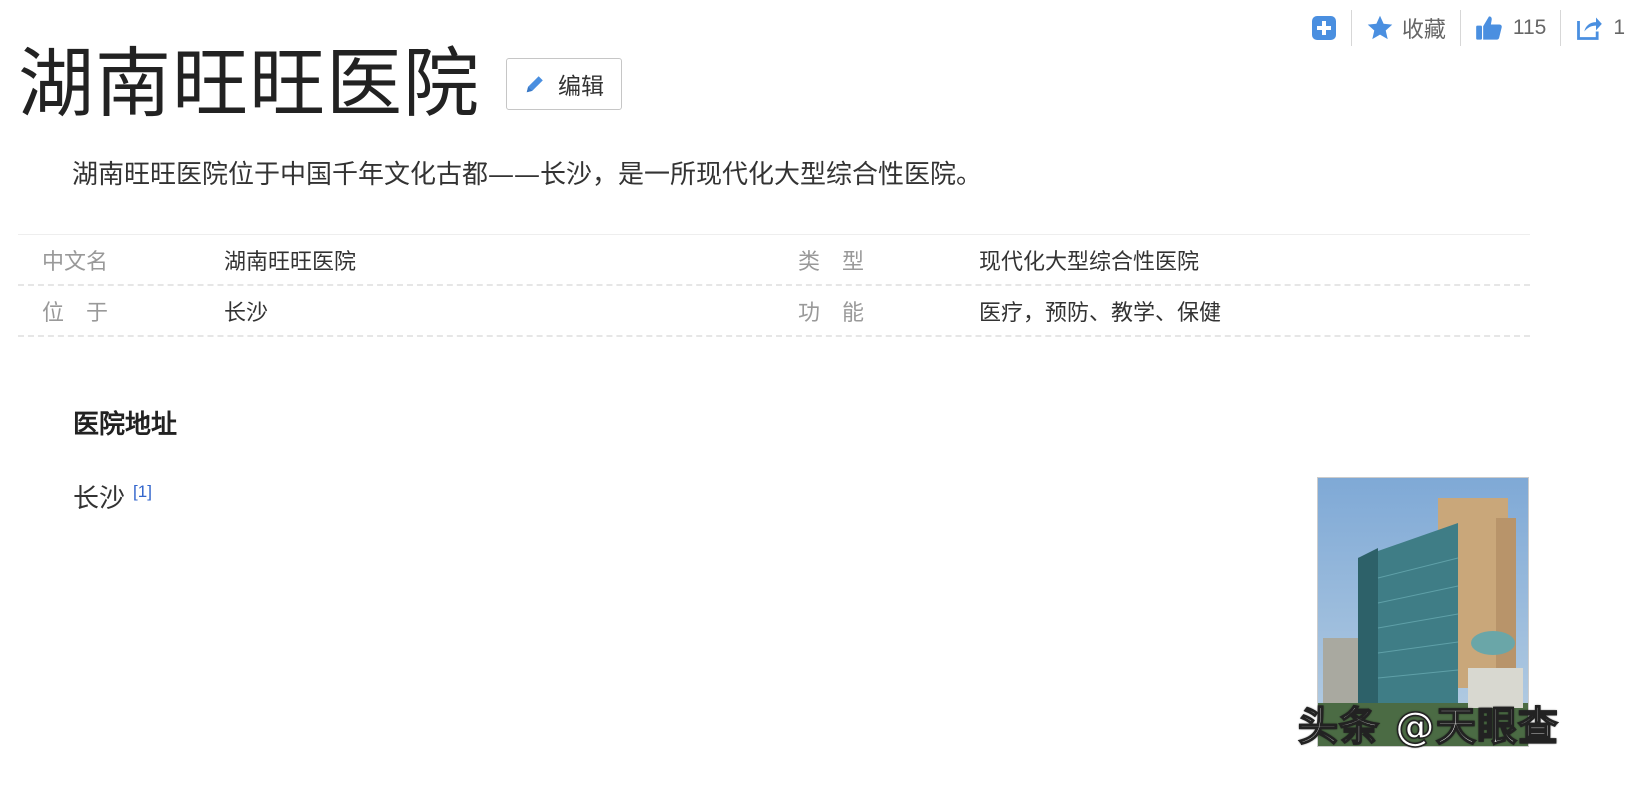 The image size is (1639, 803). Describe the element at coordinates (831, 262) in the screenshot. I see `info-key: 类 型` at that location.